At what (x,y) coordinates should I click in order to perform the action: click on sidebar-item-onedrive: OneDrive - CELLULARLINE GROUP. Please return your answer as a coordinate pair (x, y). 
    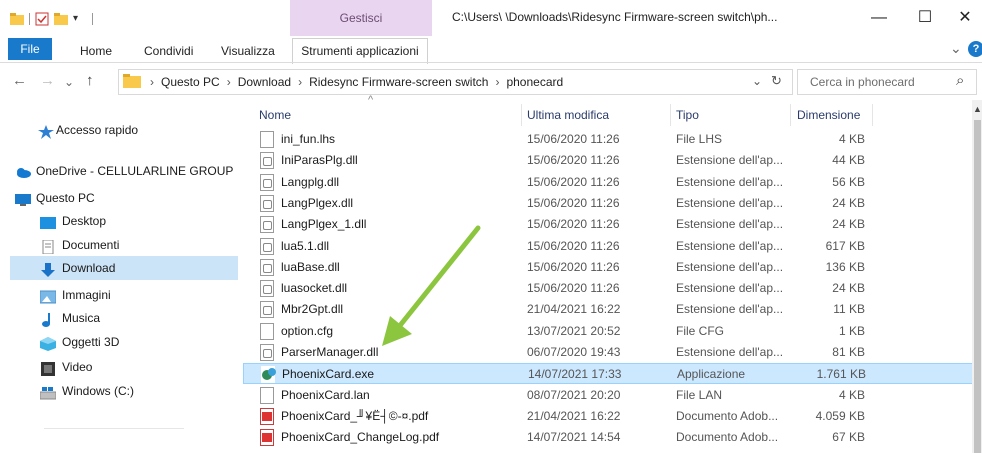
    Looking at the image, I should click on (119, 171).